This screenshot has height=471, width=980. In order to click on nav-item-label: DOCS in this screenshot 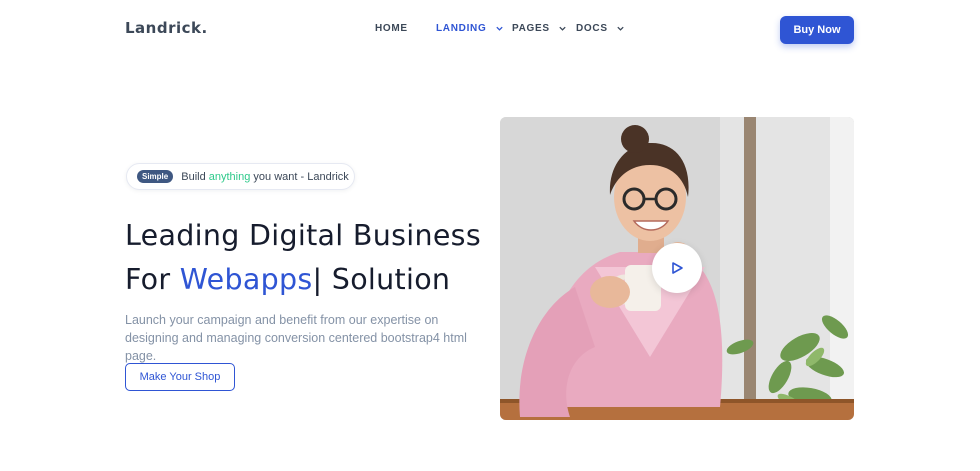, I will do `click(592, 28)`.